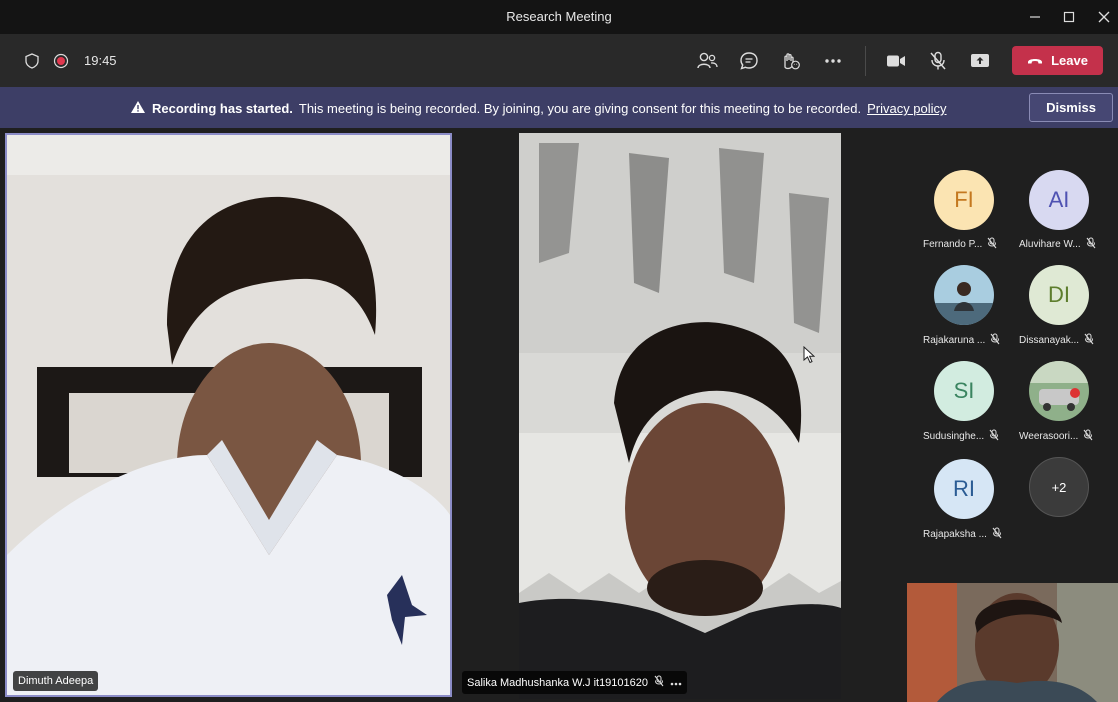 The height and width of the screenshot is (702, 1118). What do you see at coordinates (222, 108) in the screenshot?
I see `recording-title: Recording has started.` at bounding box center [222, 108].